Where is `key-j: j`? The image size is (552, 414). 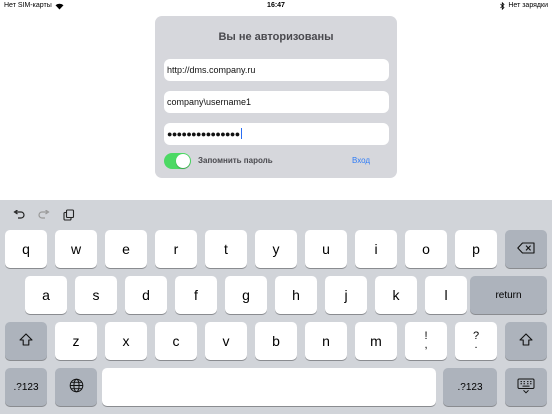 key-j: j is located at coordinates (346, 295).